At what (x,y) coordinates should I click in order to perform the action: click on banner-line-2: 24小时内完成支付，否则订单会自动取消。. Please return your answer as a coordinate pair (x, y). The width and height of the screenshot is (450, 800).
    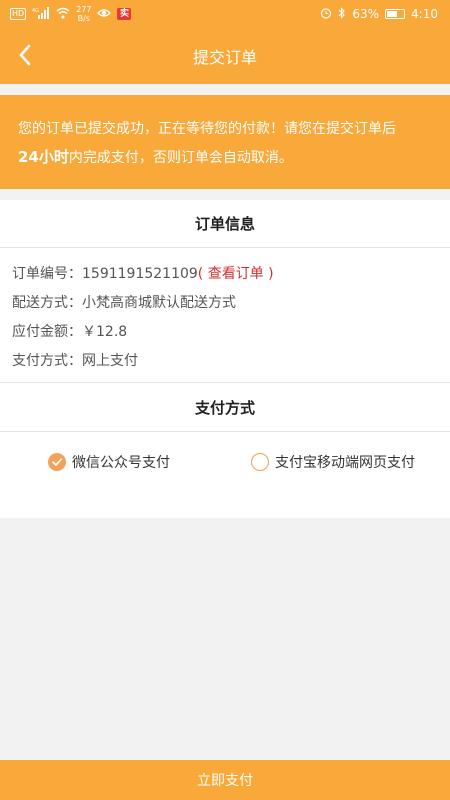
    Looking at the image, I should click on (226, 157).